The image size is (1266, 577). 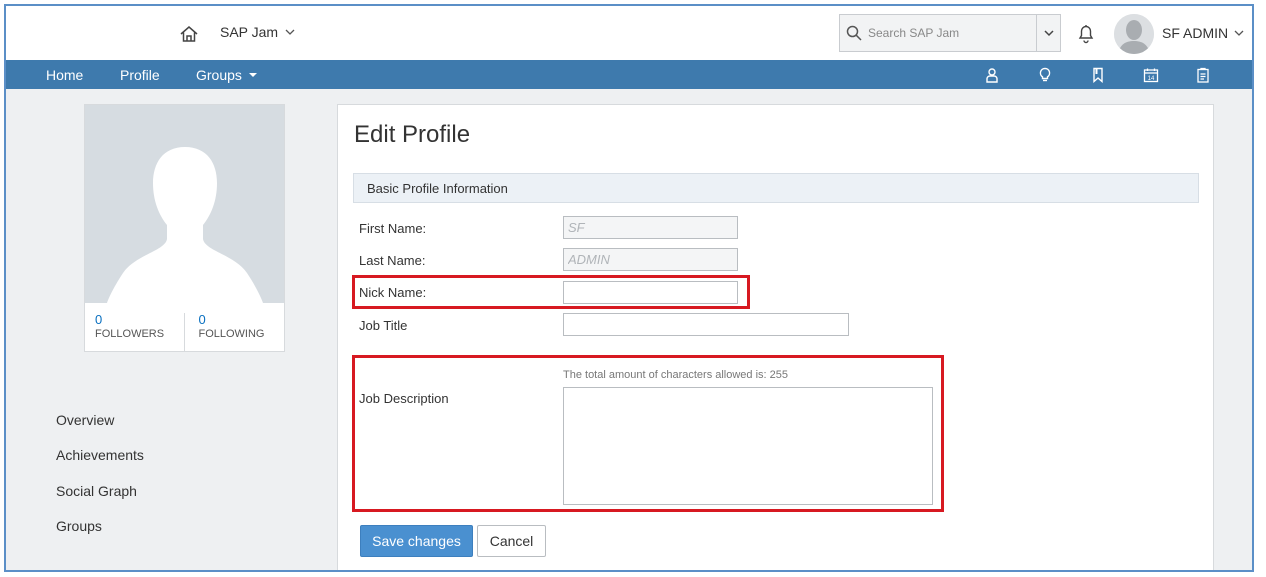 I want to click on nav-home: Home, so click(x=64, y=75).